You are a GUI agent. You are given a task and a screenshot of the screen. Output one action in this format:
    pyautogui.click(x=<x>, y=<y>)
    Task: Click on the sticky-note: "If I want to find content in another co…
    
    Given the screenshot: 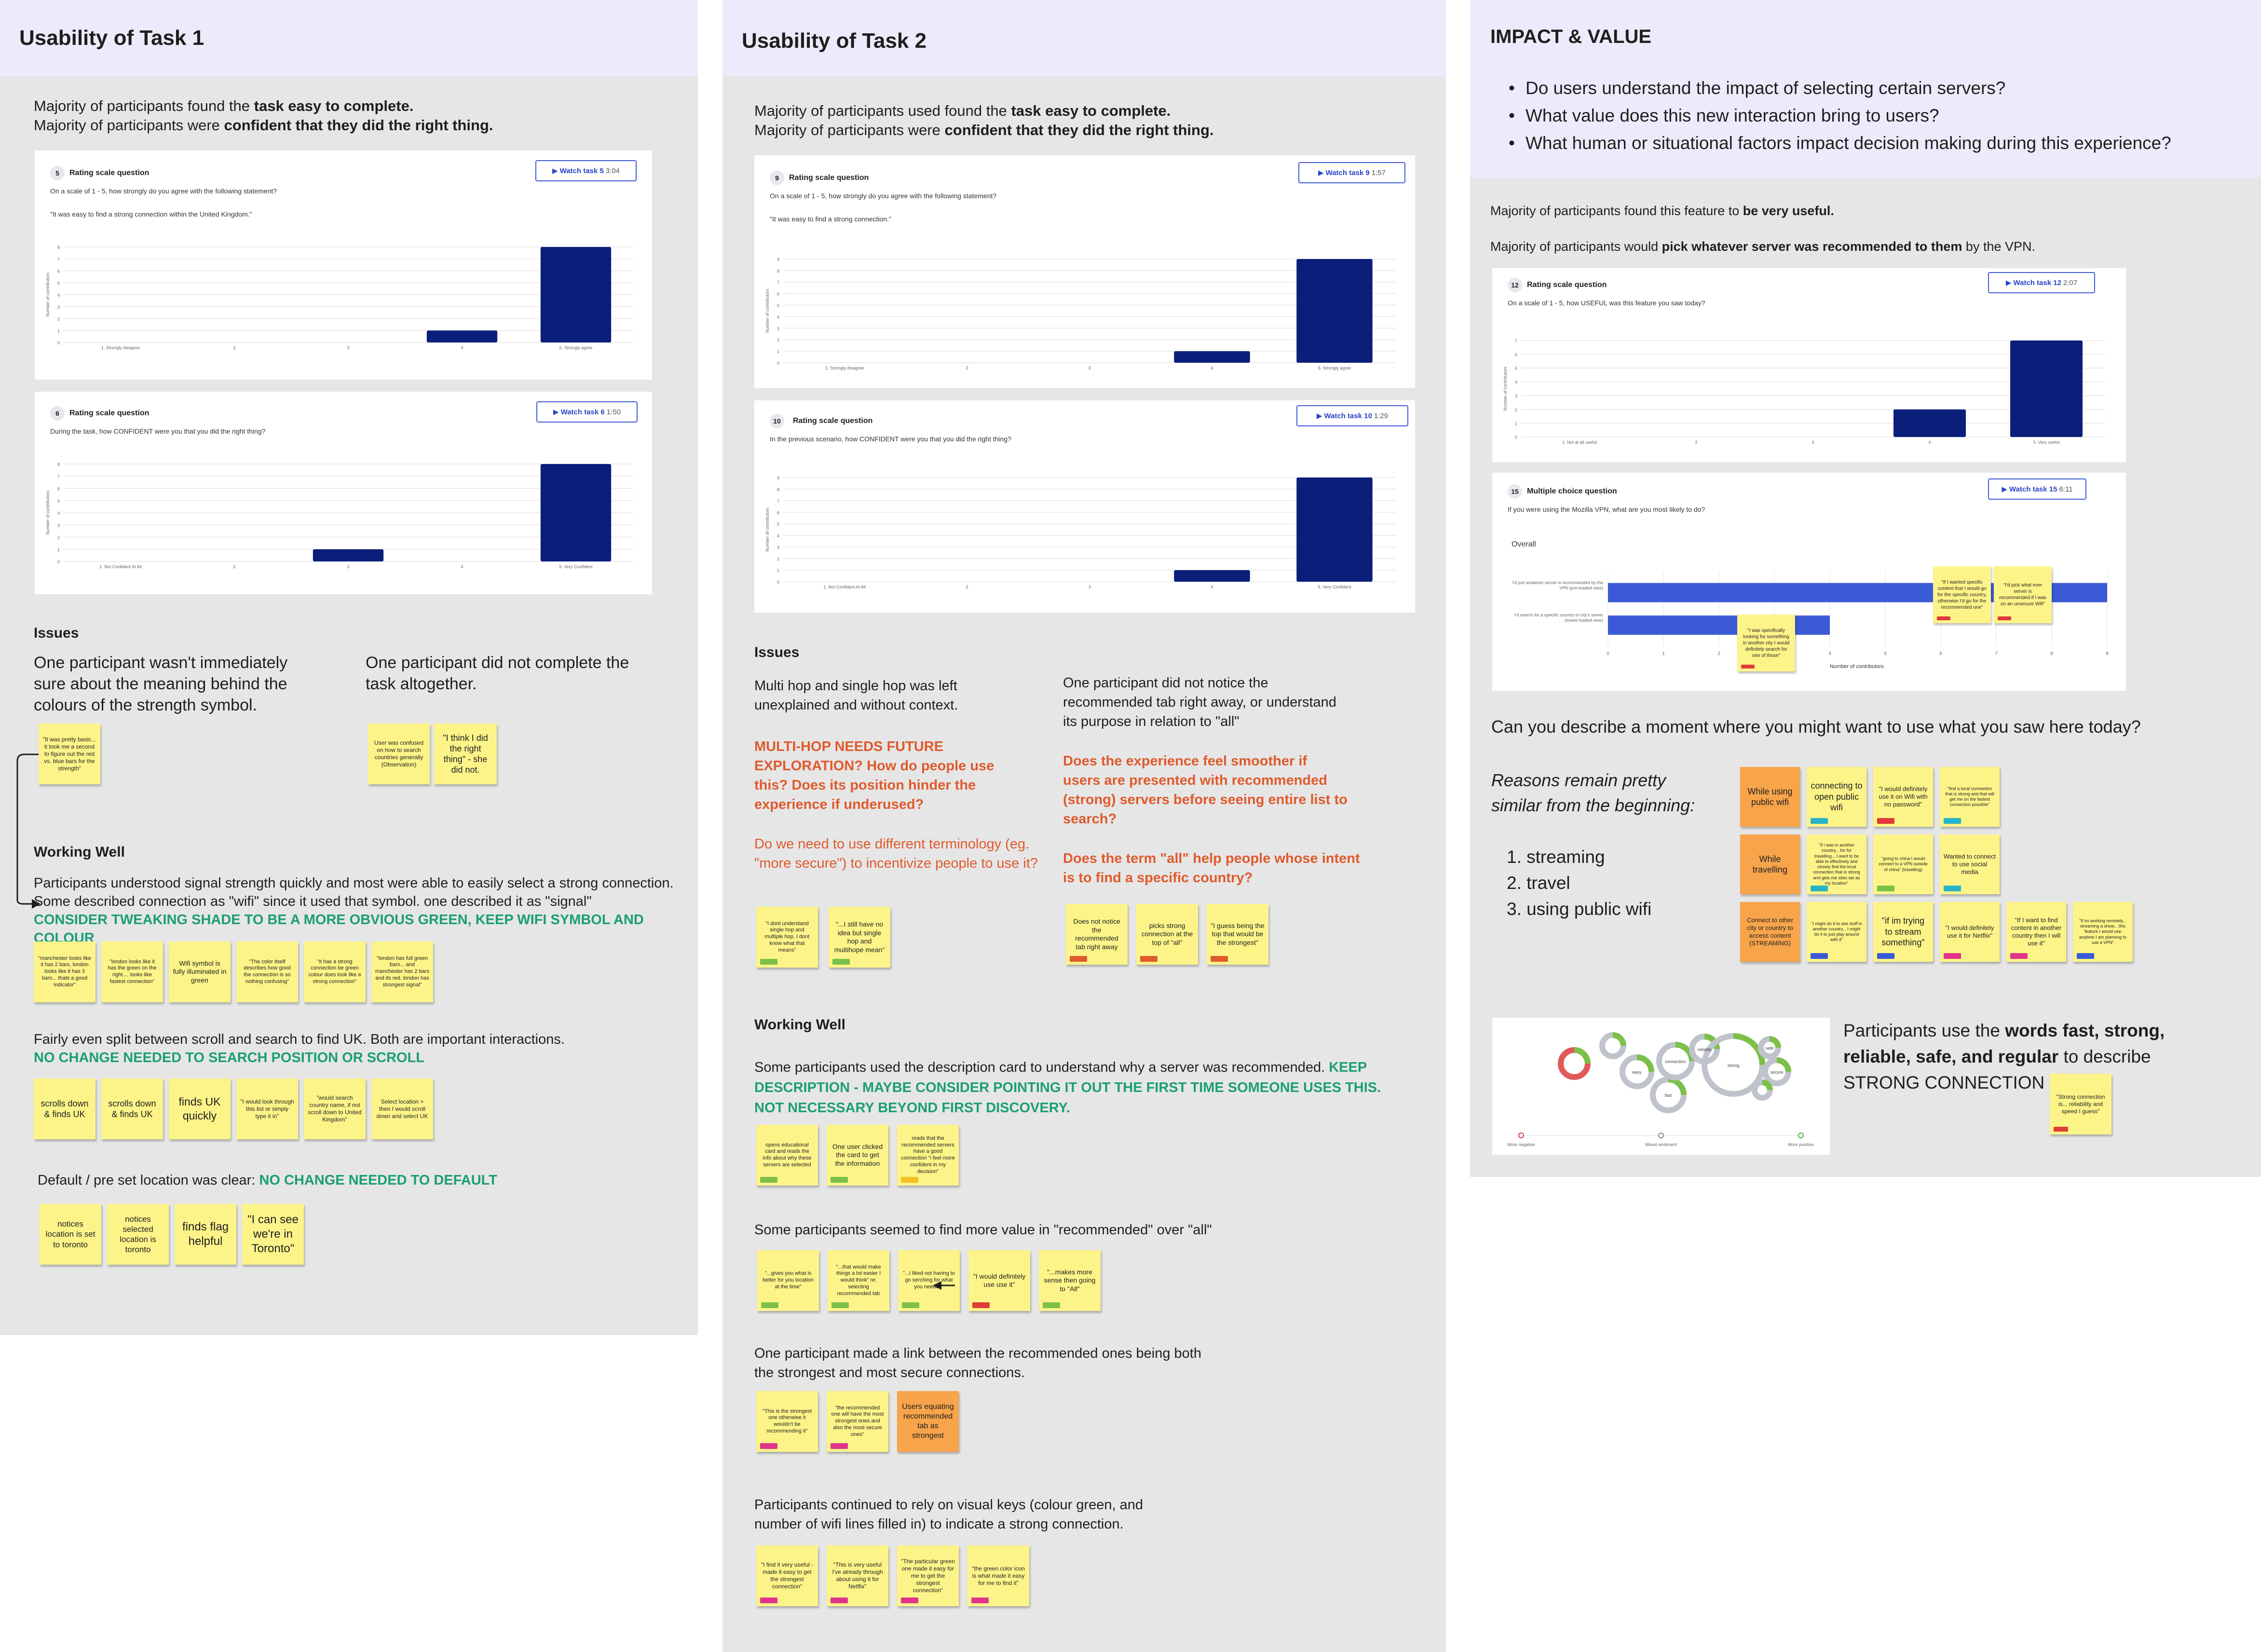 What is the action you would take?
    pyautogui.click(x=2036, y=932)
    